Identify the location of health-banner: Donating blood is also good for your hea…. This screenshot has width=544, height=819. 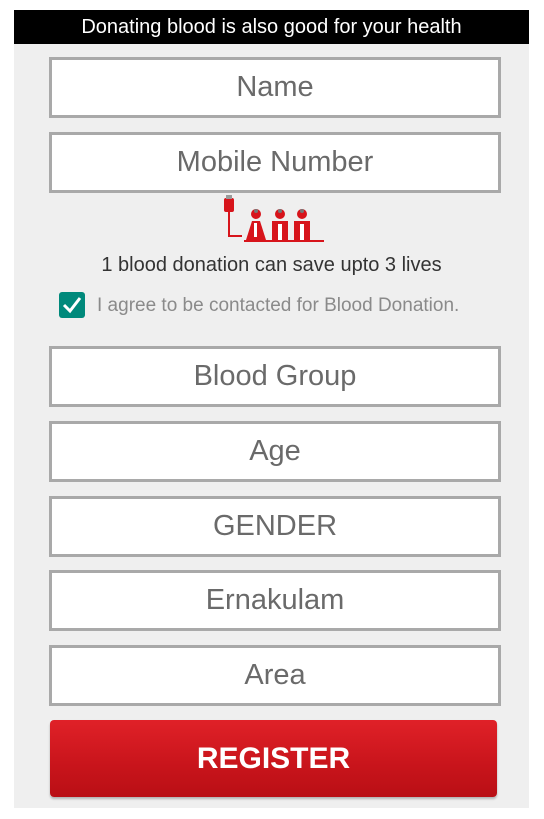
(271, 27).